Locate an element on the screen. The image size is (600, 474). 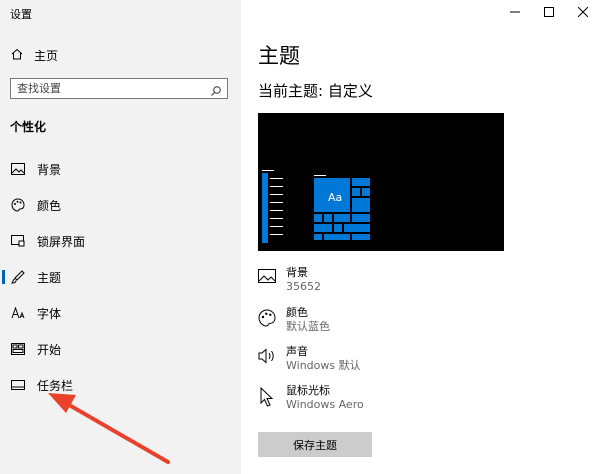
prop-name: 背景 is located at coordinates (297, 272).